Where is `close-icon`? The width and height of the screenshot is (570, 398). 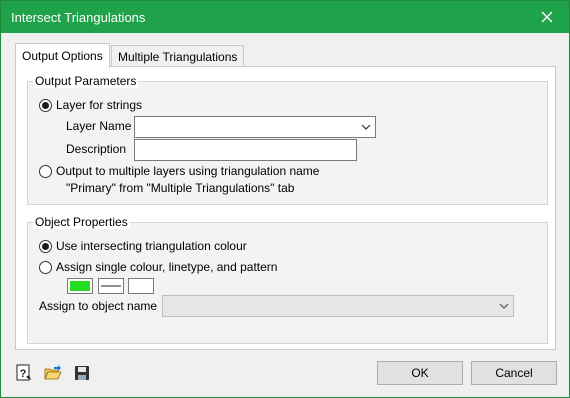 close-icon is located at coordinates (547, 17).